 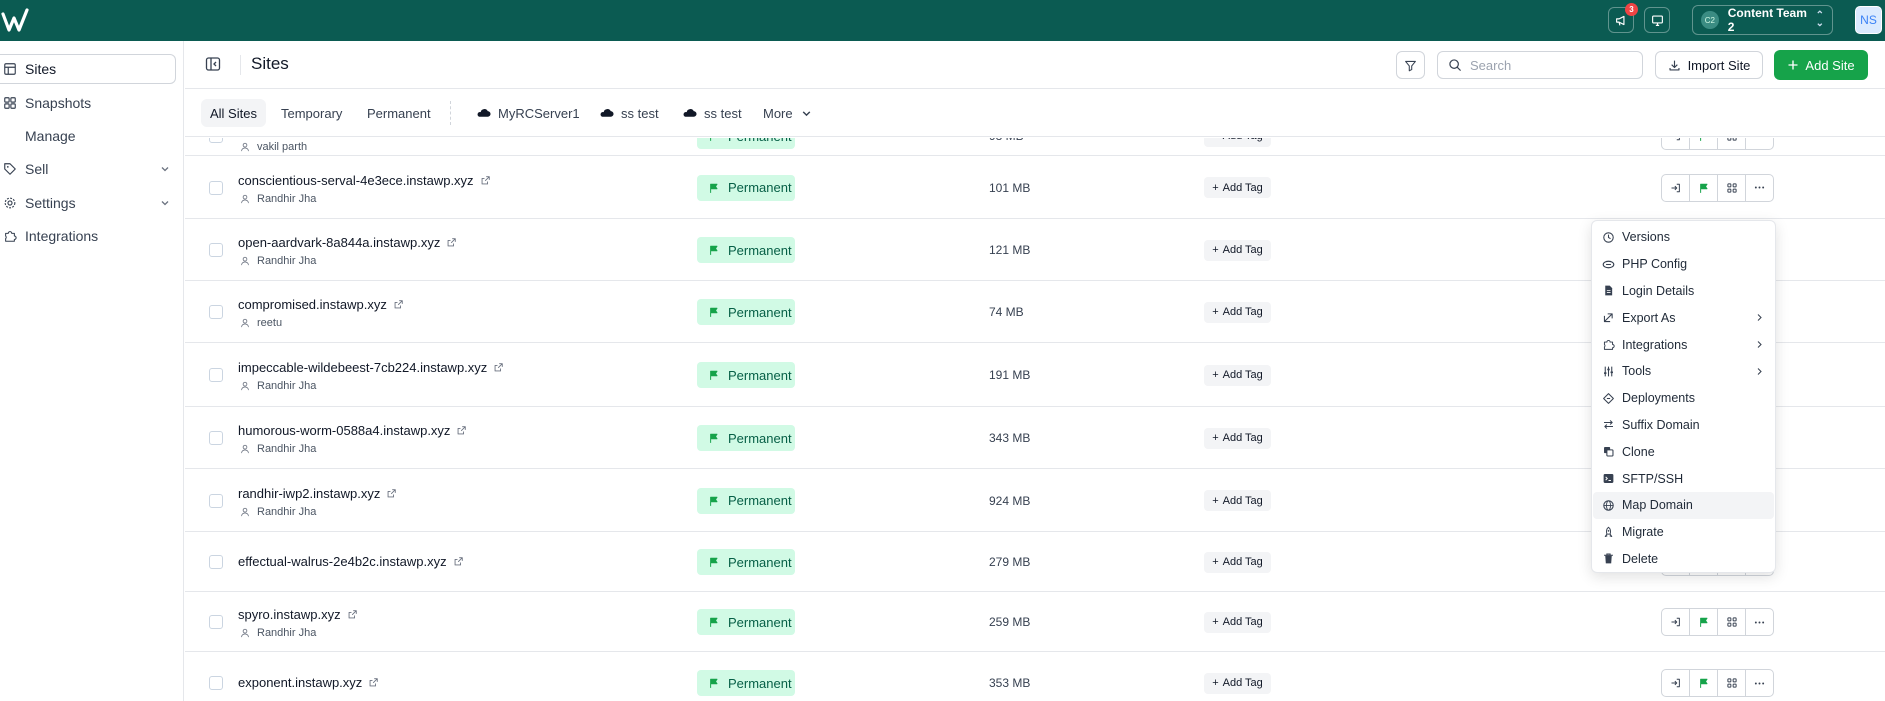 I want to click on import-site-button: Import Site, so click(x=1709, y=65).